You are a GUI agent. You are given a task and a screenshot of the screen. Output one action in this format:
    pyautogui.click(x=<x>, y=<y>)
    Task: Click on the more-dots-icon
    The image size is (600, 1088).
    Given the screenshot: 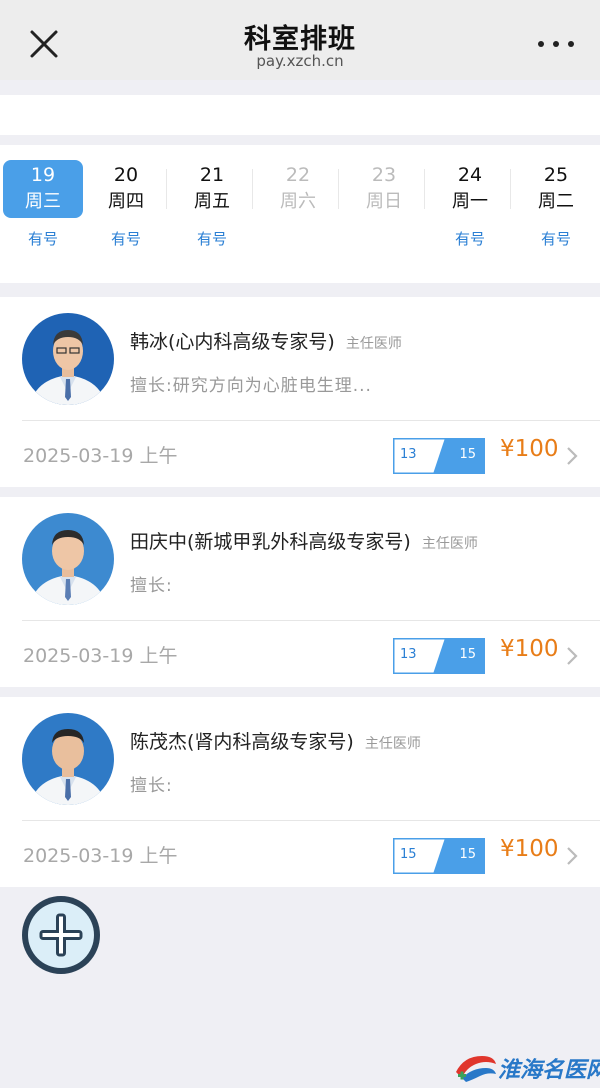 What is the action you would take?
    pyautogui.click(x=541, y=44)
    